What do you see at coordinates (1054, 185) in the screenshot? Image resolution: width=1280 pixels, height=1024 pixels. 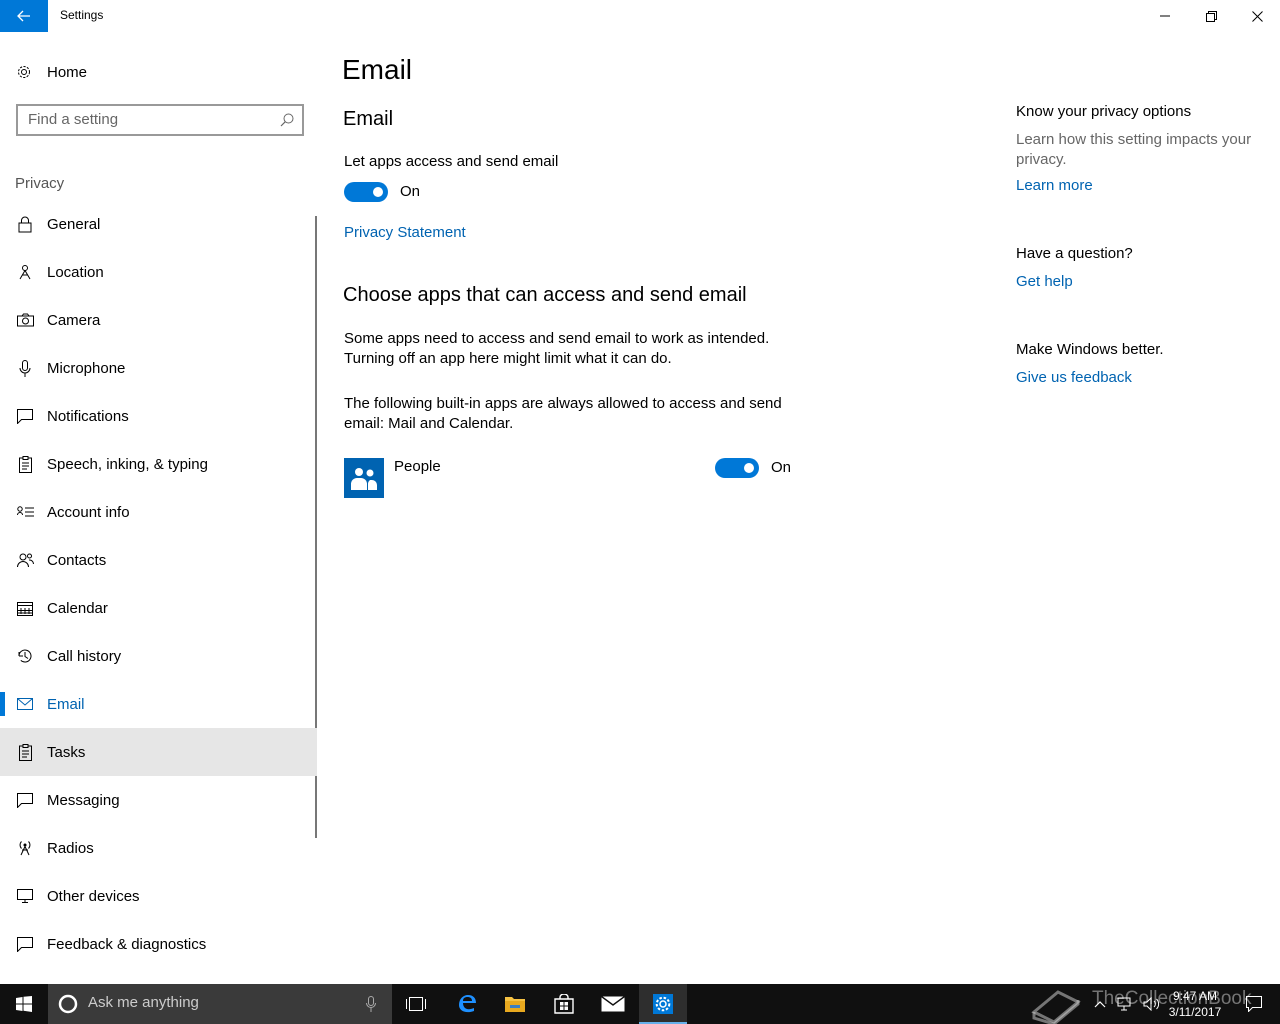 I see `learn-more-link: Learn more` at bounding box center [1054, 185].